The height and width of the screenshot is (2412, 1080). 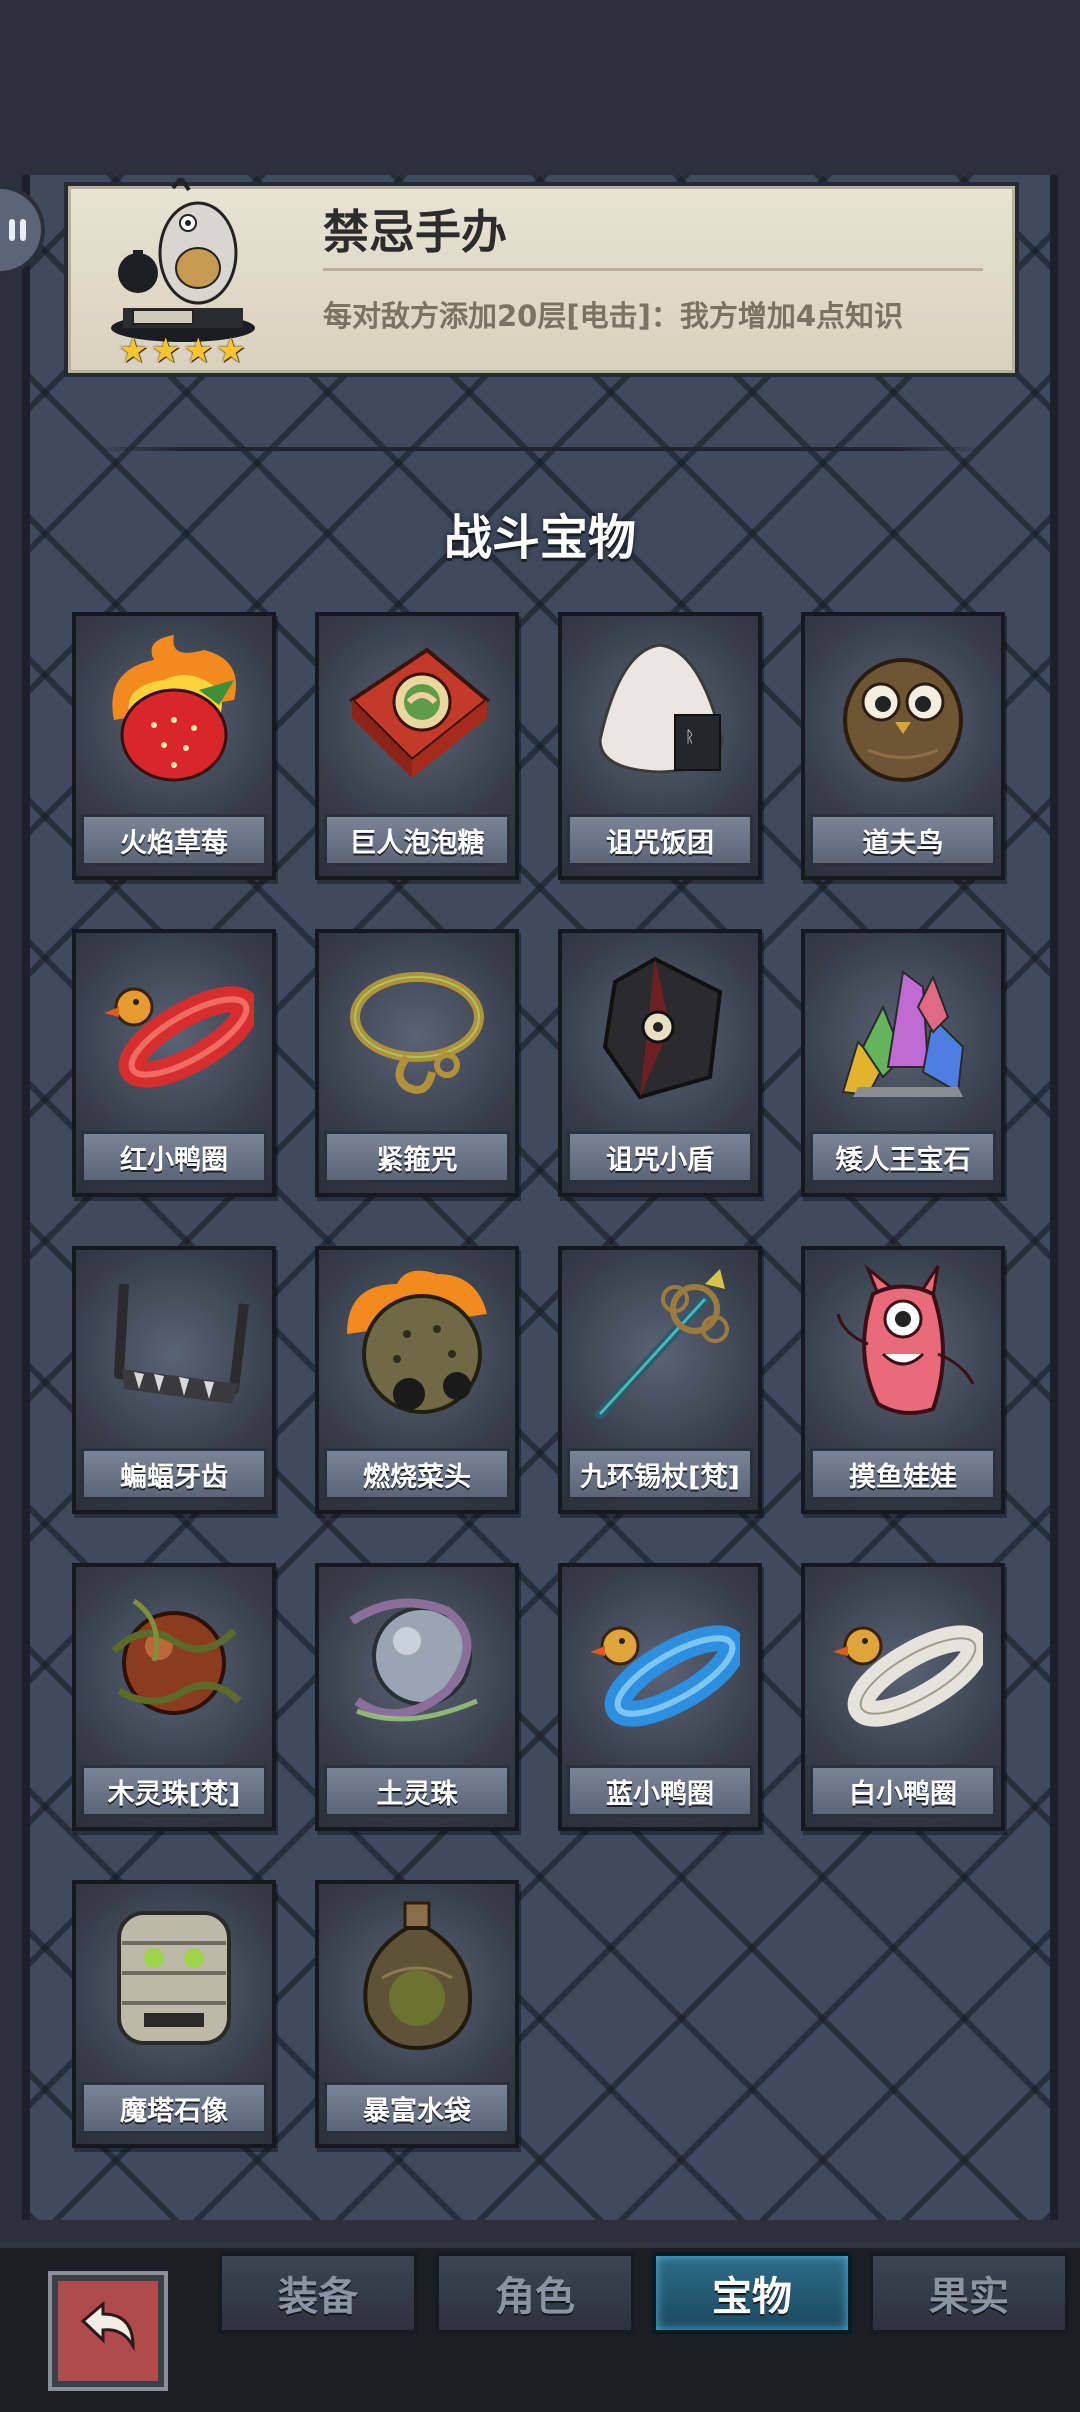 What do you see at coordinates (176, 1656) in the screenshot?
I see `wood-orb-icon` at bounding box center [176, 1656].